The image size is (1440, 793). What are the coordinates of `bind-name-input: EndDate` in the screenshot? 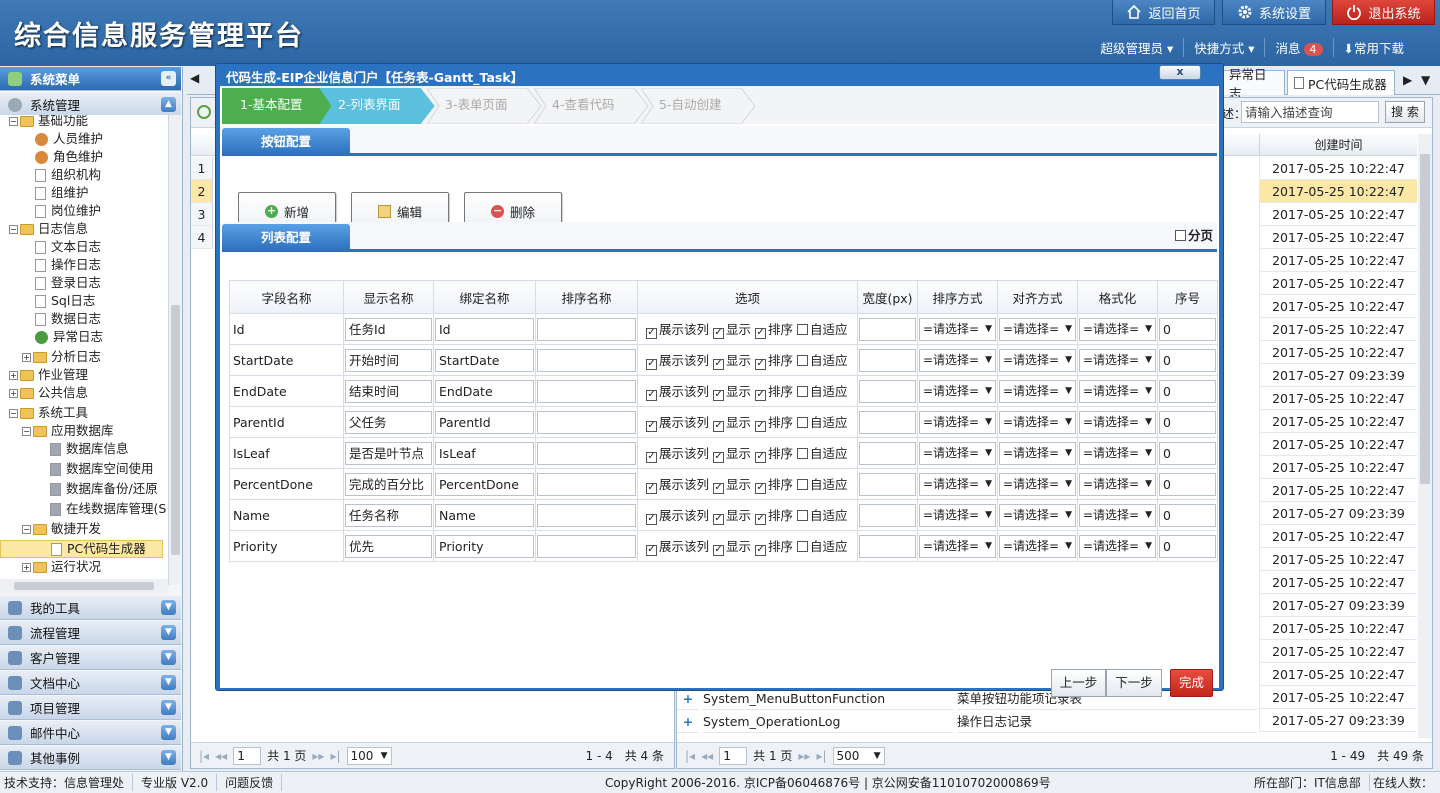 It's located at (484, 391).